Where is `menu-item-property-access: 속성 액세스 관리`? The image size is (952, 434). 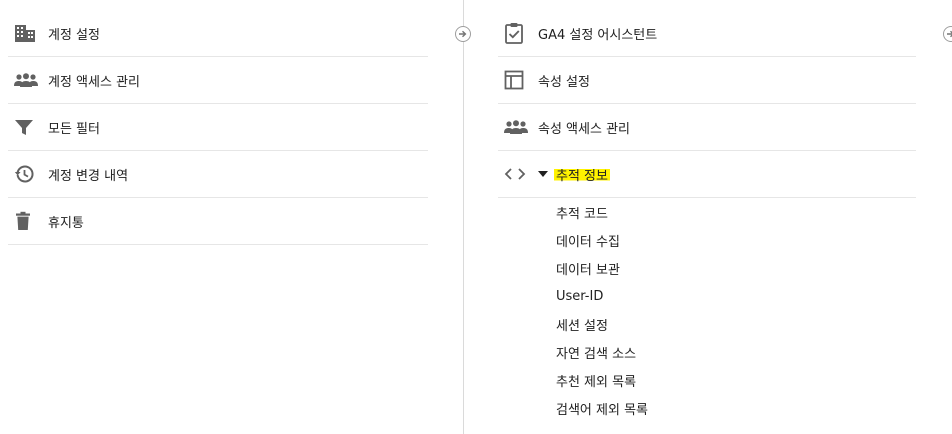
menu-item-property-access: 속성 액세스 관리 is located at coordinates (707, 127).